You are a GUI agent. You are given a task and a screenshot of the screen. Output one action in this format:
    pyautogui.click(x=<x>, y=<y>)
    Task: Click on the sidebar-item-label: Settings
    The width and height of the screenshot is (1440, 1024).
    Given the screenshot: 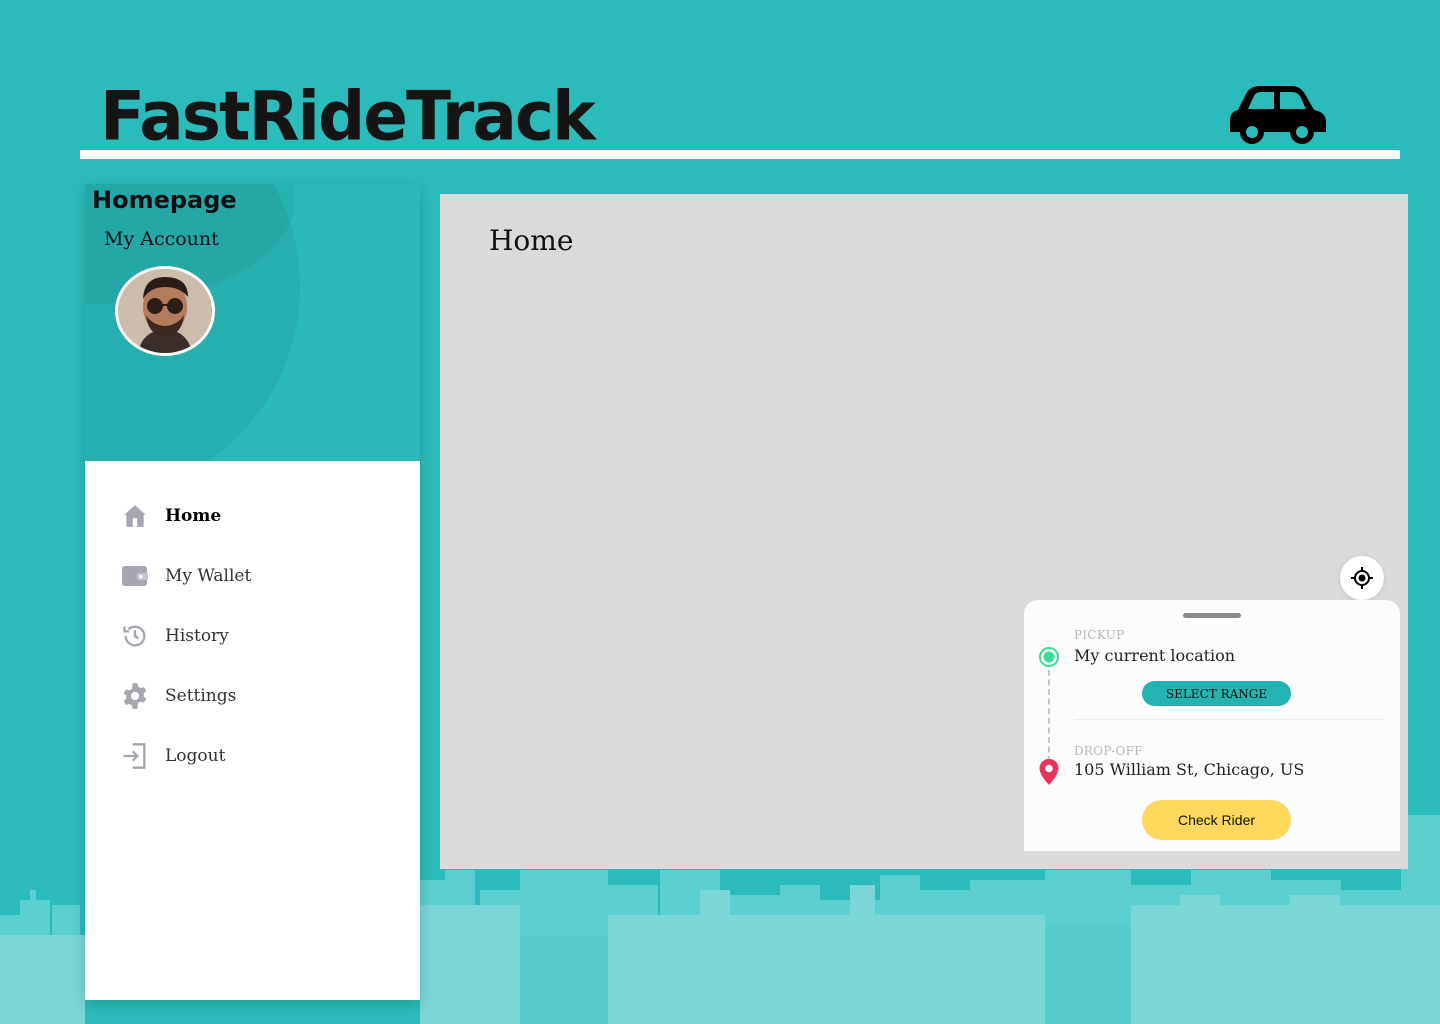 What is the action you would take?
    pyautogui.click(x=201, y=696)
    